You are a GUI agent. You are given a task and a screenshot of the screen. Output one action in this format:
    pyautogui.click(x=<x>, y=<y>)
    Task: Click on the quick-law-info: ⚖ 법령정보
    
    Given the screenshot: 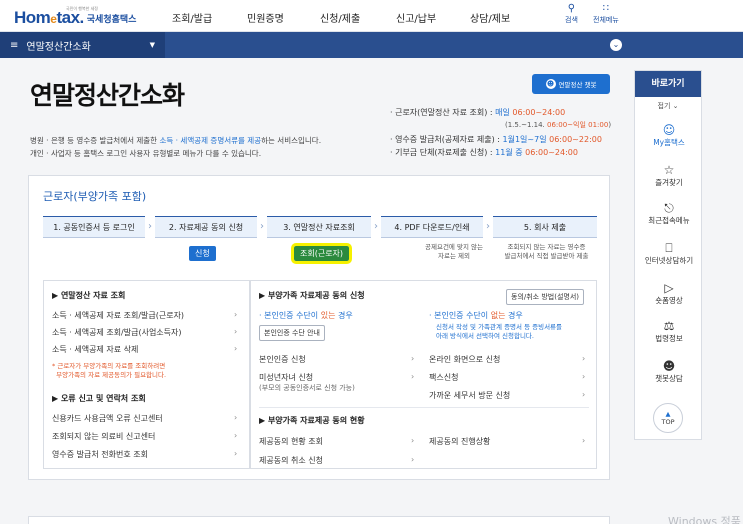 What is the action you would take?
    pyautogui.click(x=669, y=331)
    